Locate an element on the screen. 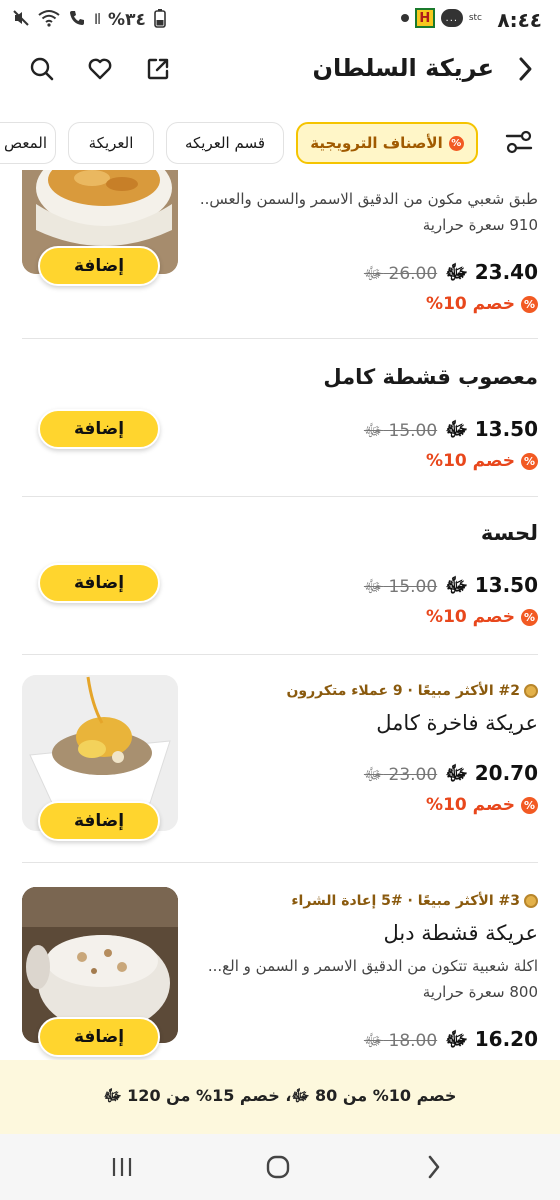 The width and height of the screenshot is (560, 1200). mute-icon is located at coordinates (21, 20).